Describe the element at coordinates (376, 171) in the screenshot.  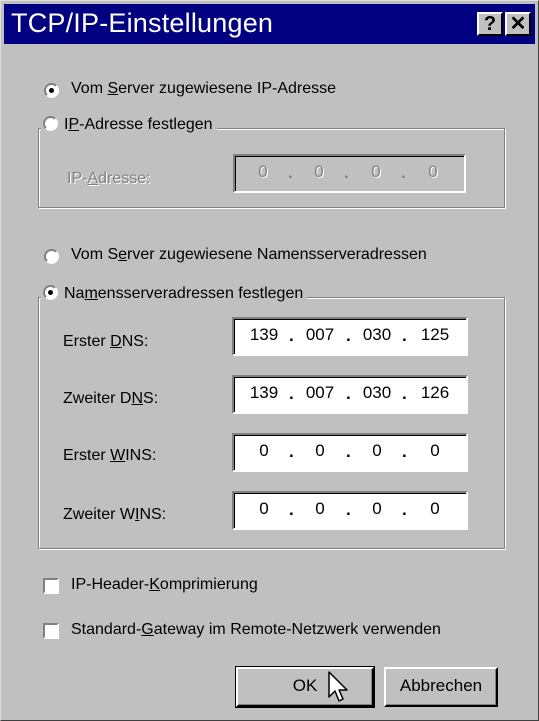
I see `ip-octet-3: 0` at that location.